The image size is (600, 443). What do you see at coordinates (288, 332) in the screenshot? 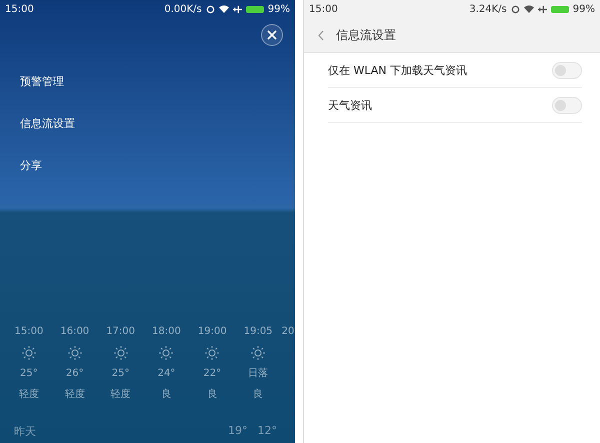
I see `hour-label: 20` at bounding box center [288, 332].